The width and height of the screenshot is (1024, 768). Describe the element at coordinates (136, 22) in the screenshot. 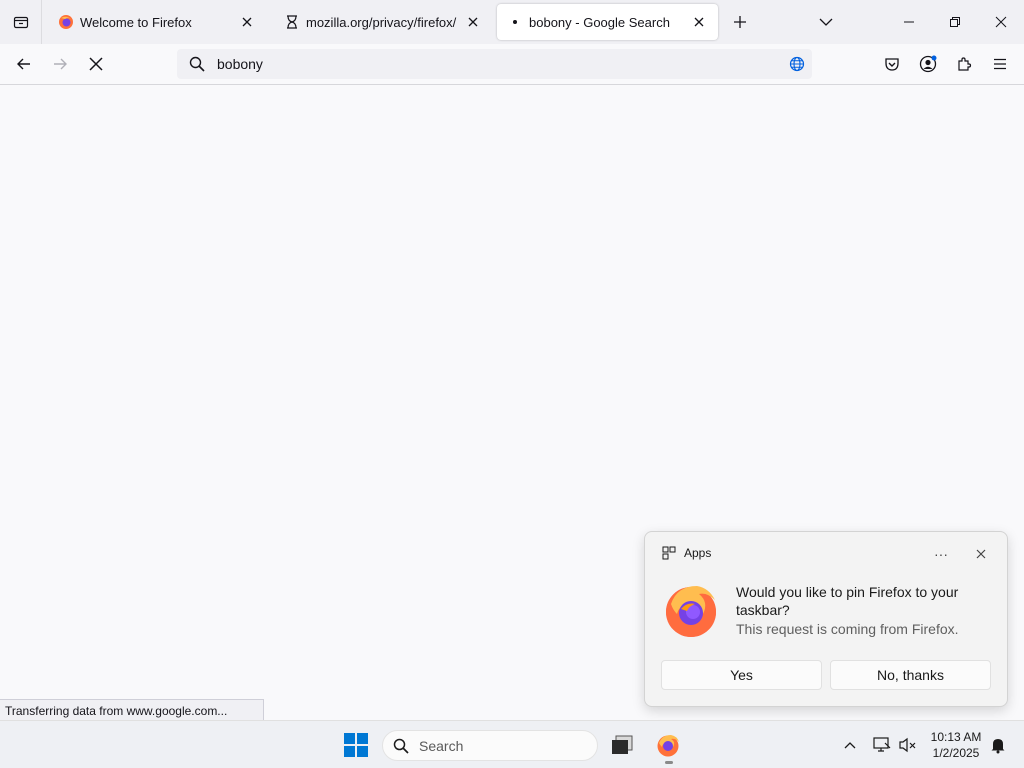

I see `tab-label: Welcome to Firefox` at that location.